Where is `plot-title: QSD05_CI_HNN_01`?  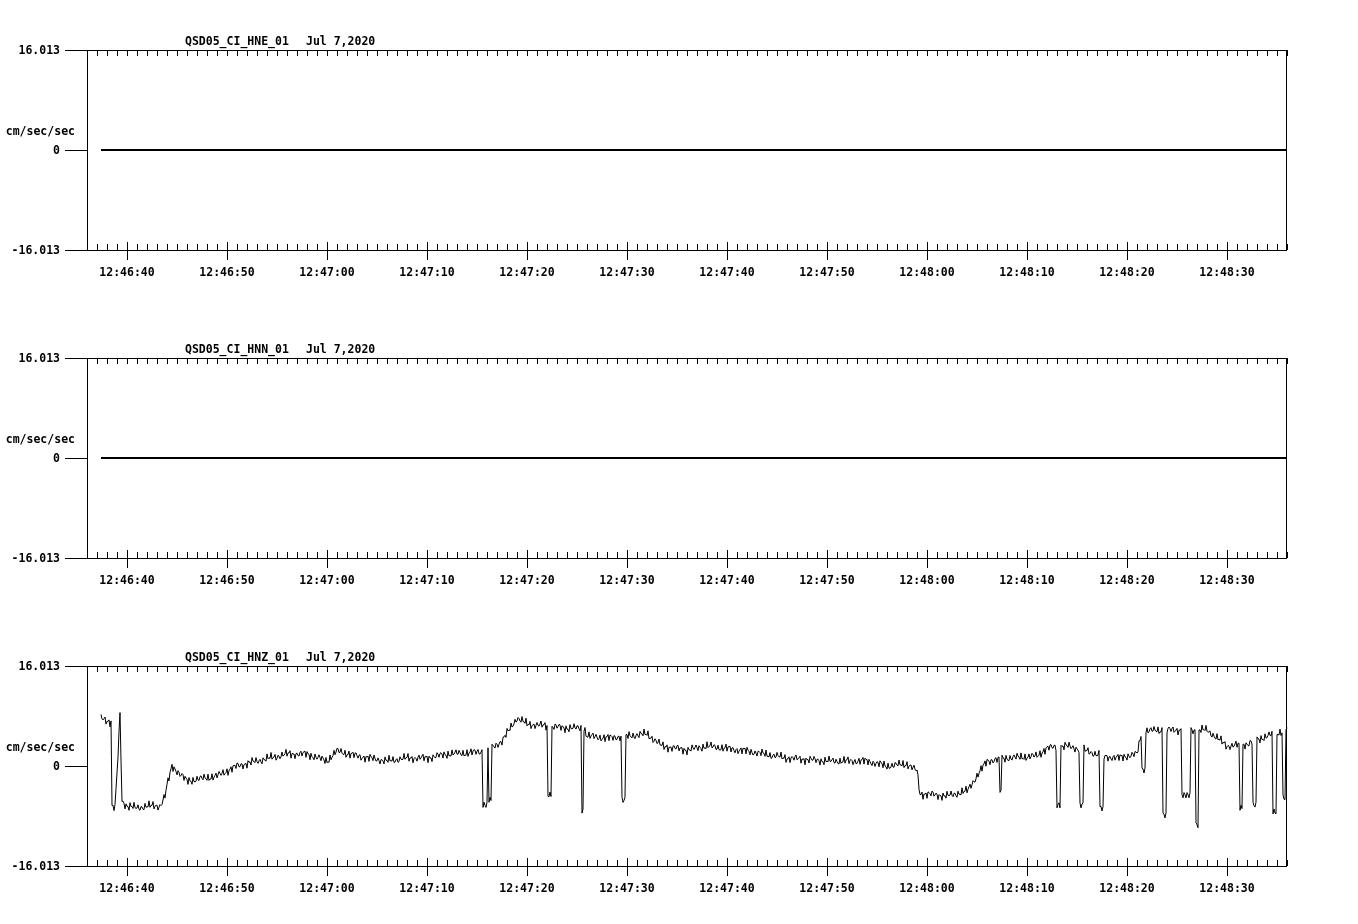 plot-title: QSD05_CI_HNN_01 is located at coordinates (237, 349).